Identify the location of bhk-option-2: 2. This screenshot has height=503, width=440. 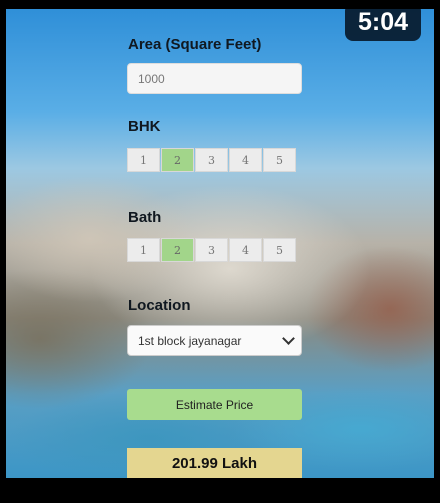
(177, 160).